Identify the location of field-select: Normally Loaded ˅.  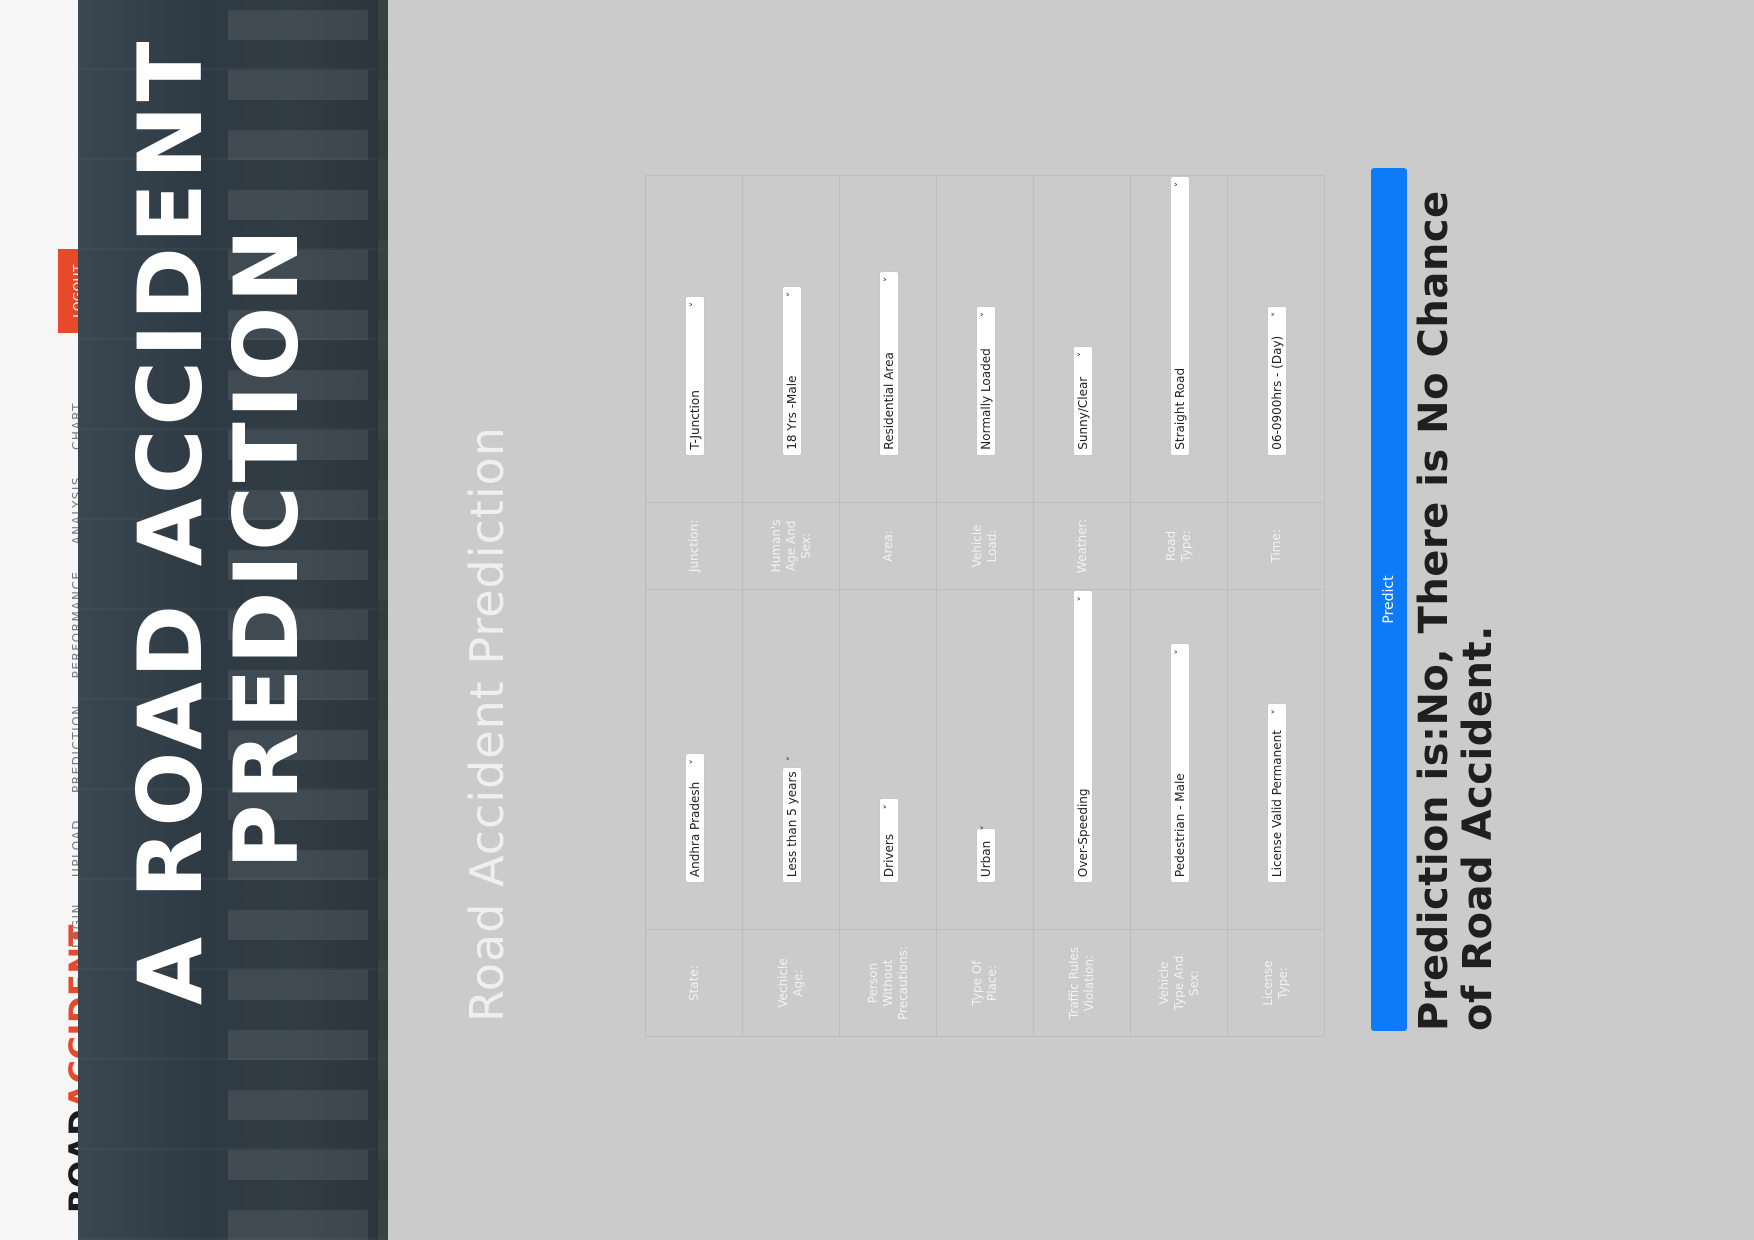
(985, 380).